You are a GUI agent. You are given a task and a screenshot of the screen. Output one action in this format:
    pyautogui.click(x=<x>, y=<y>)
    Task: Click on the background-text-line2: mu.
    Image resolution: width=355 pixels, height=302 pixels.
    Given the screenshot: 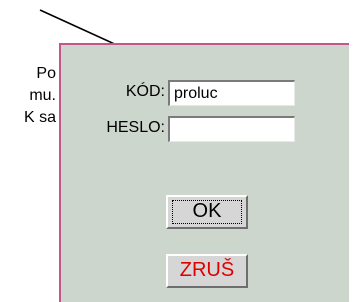 What is the action you would take?
    pyautogui.click(x=42, y=95)
    